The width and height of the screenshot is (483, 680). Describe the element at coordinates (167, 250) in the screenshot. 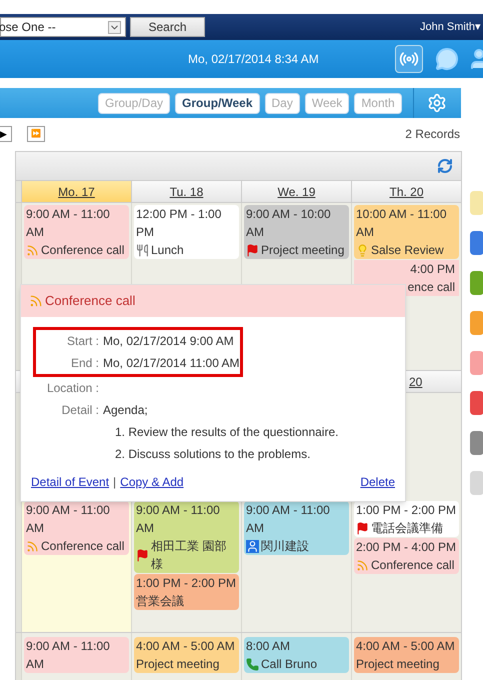

I see `event-title: Lunch` at that location.